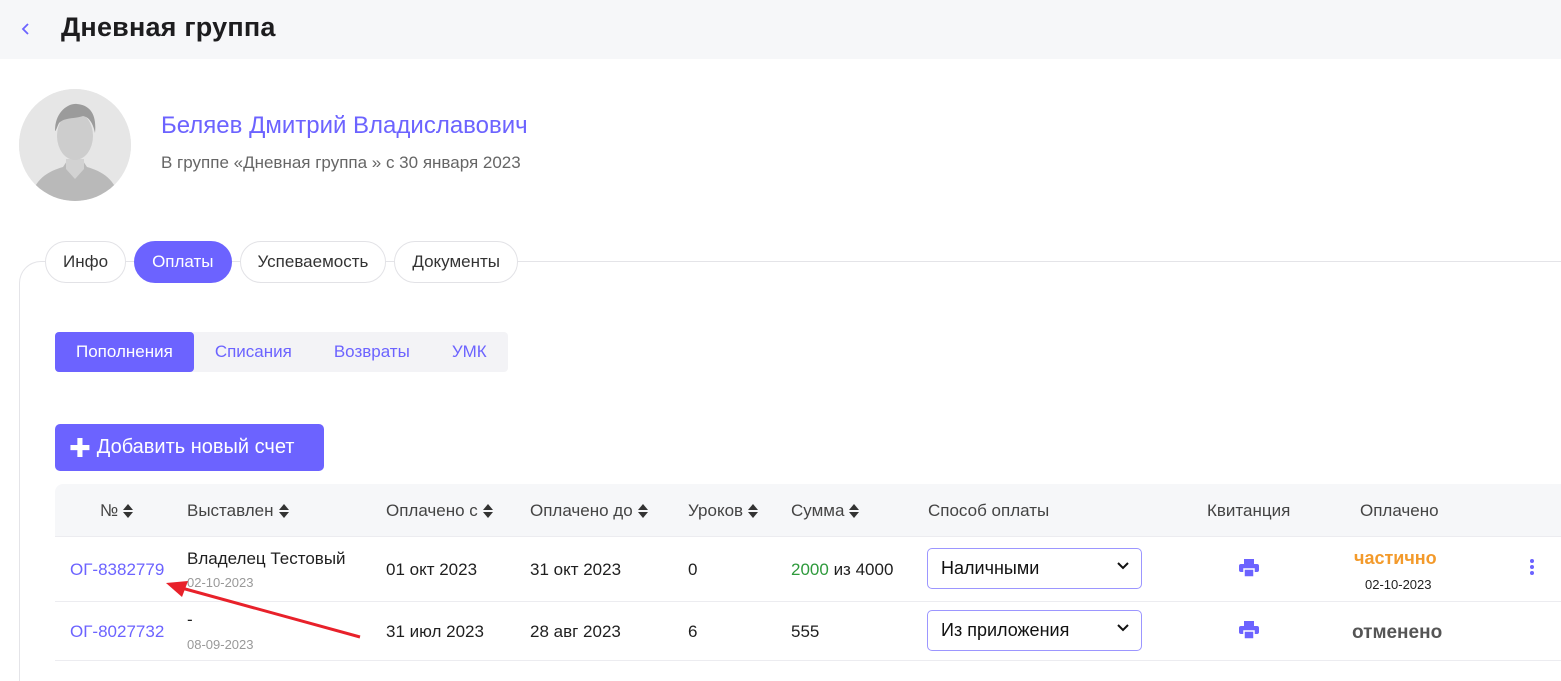 The width and height of the screenshot is (1561, 681). I want to click on issued-date: 08-09-2023, so click(220, 644).